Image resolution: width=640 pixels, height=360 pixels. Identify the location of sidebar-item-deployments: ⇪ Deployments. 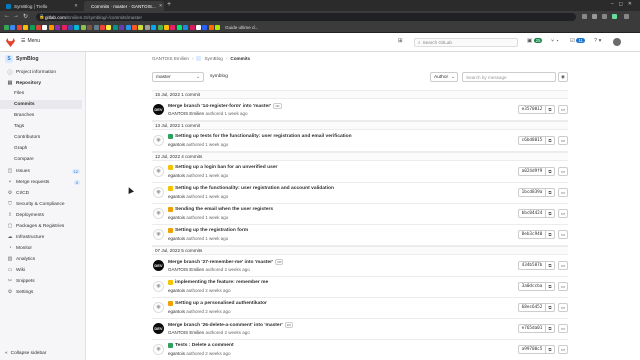
(43, 215).